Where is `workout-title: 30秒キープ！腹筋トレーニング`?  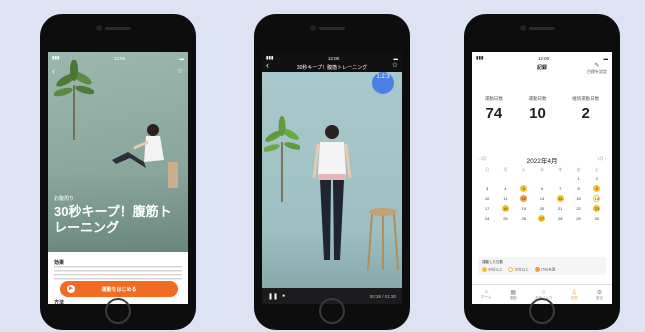 workout-title: 30秒キープ！腹筋トレーニング is located at coordinates (113, 220).